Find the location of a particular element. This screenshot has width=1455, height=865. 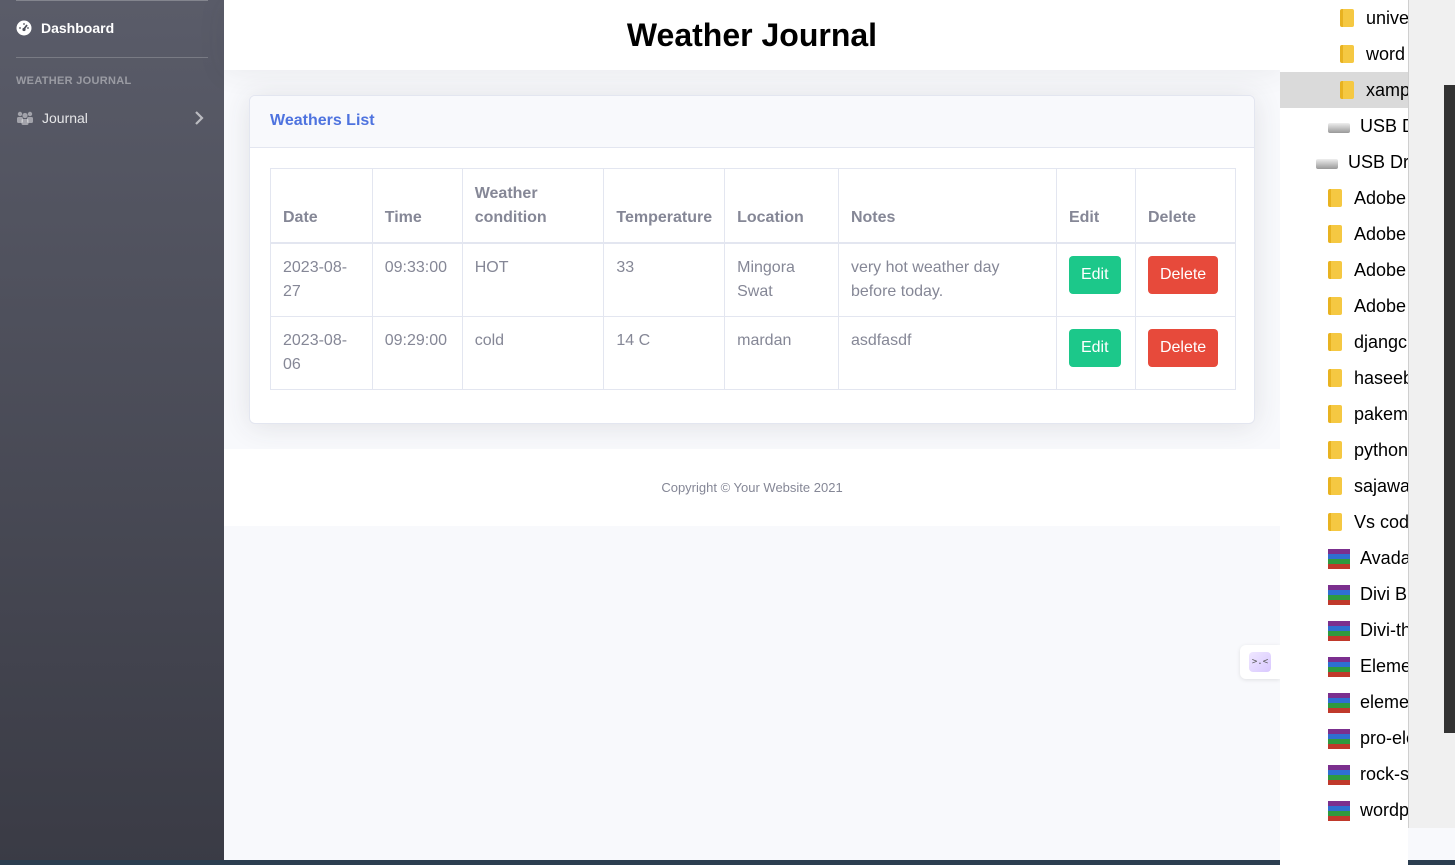

sidebar-dashboard-label: Dashboard is located at coordinates (78, 28).